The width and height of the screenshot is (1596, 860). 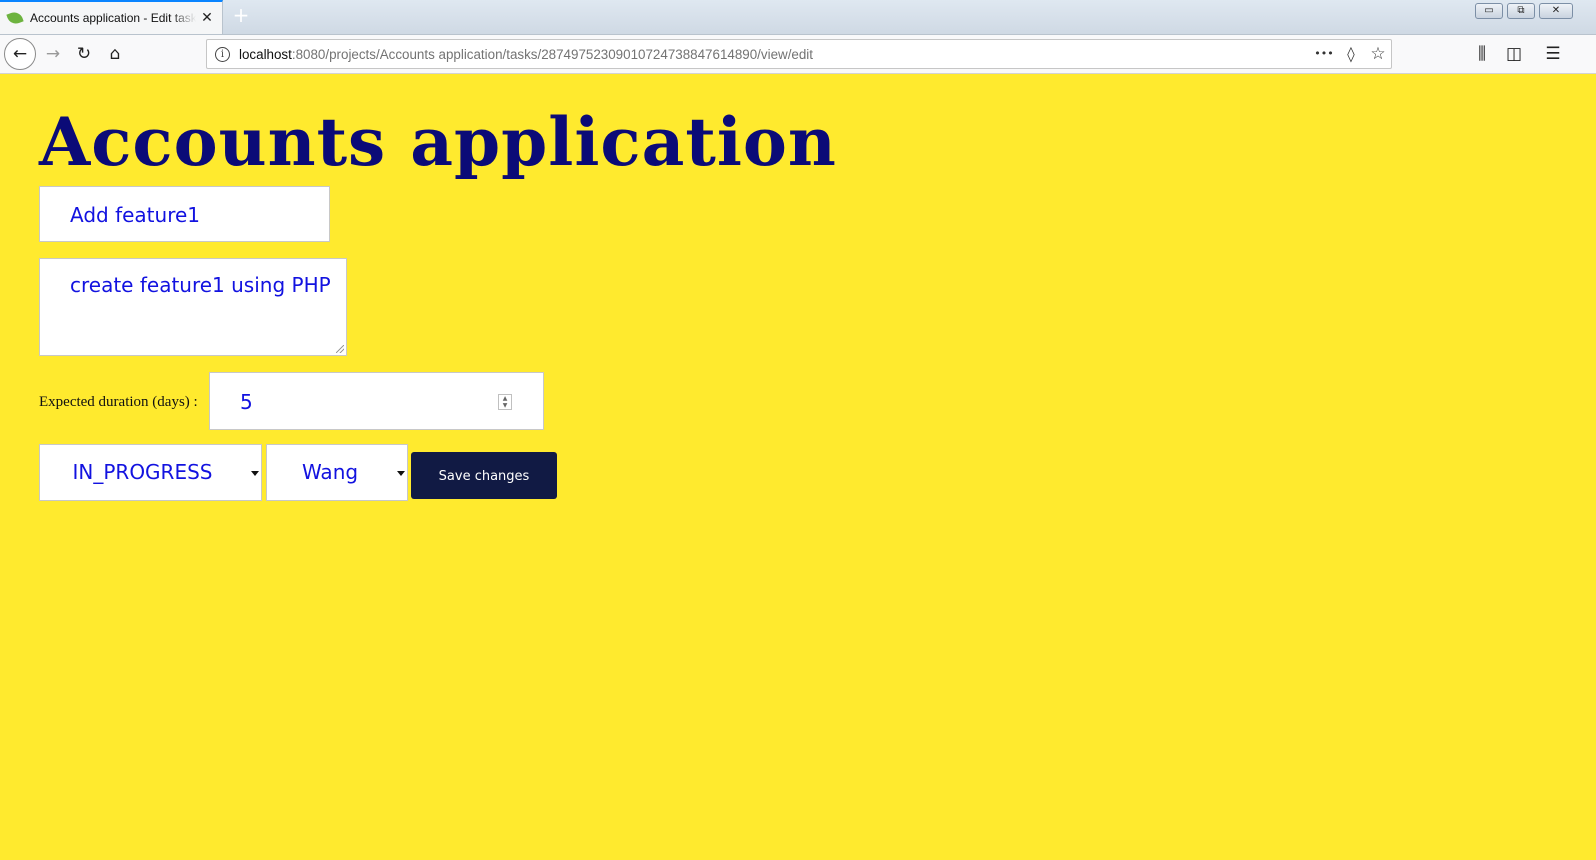 I want to click on browser-tab-active: Accounts application - Edit task ✕, so click(x=111, y=17).